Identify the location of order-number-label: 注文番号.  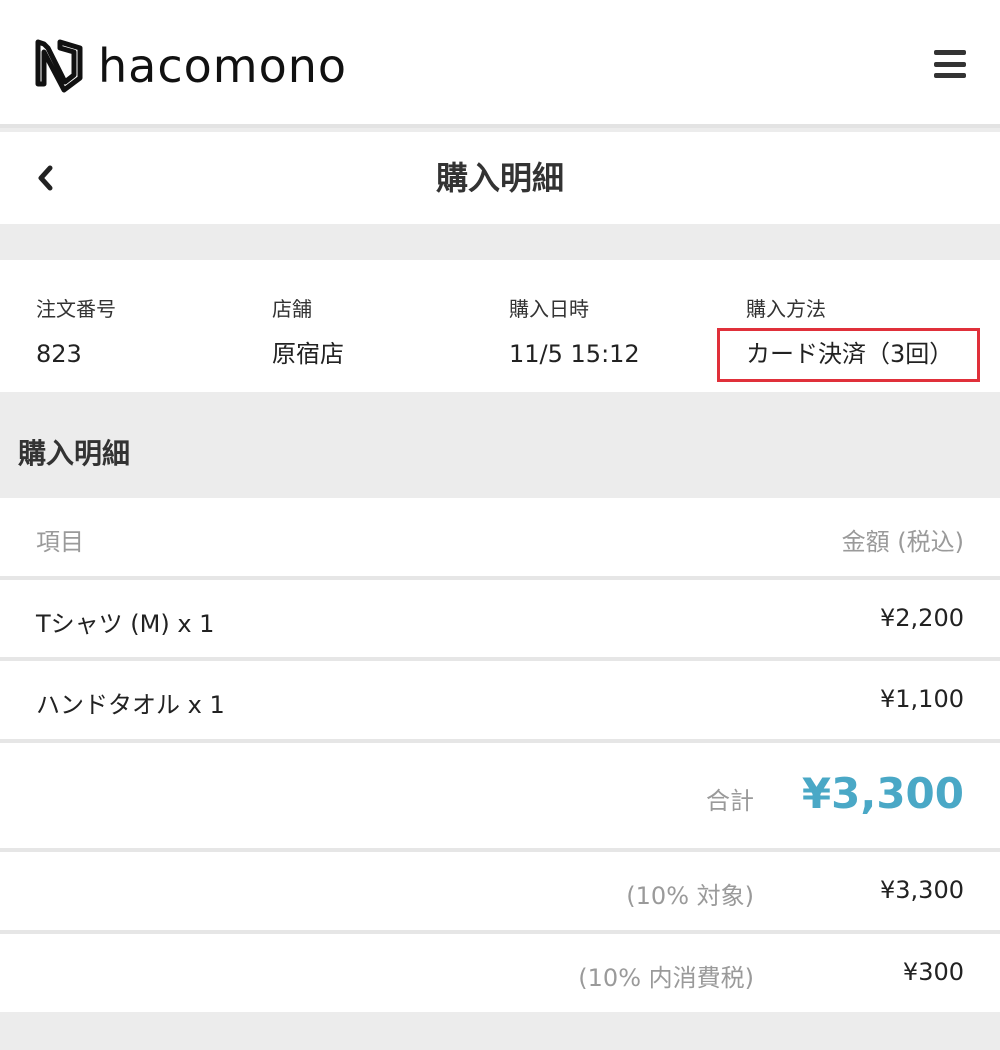
(76, 309).